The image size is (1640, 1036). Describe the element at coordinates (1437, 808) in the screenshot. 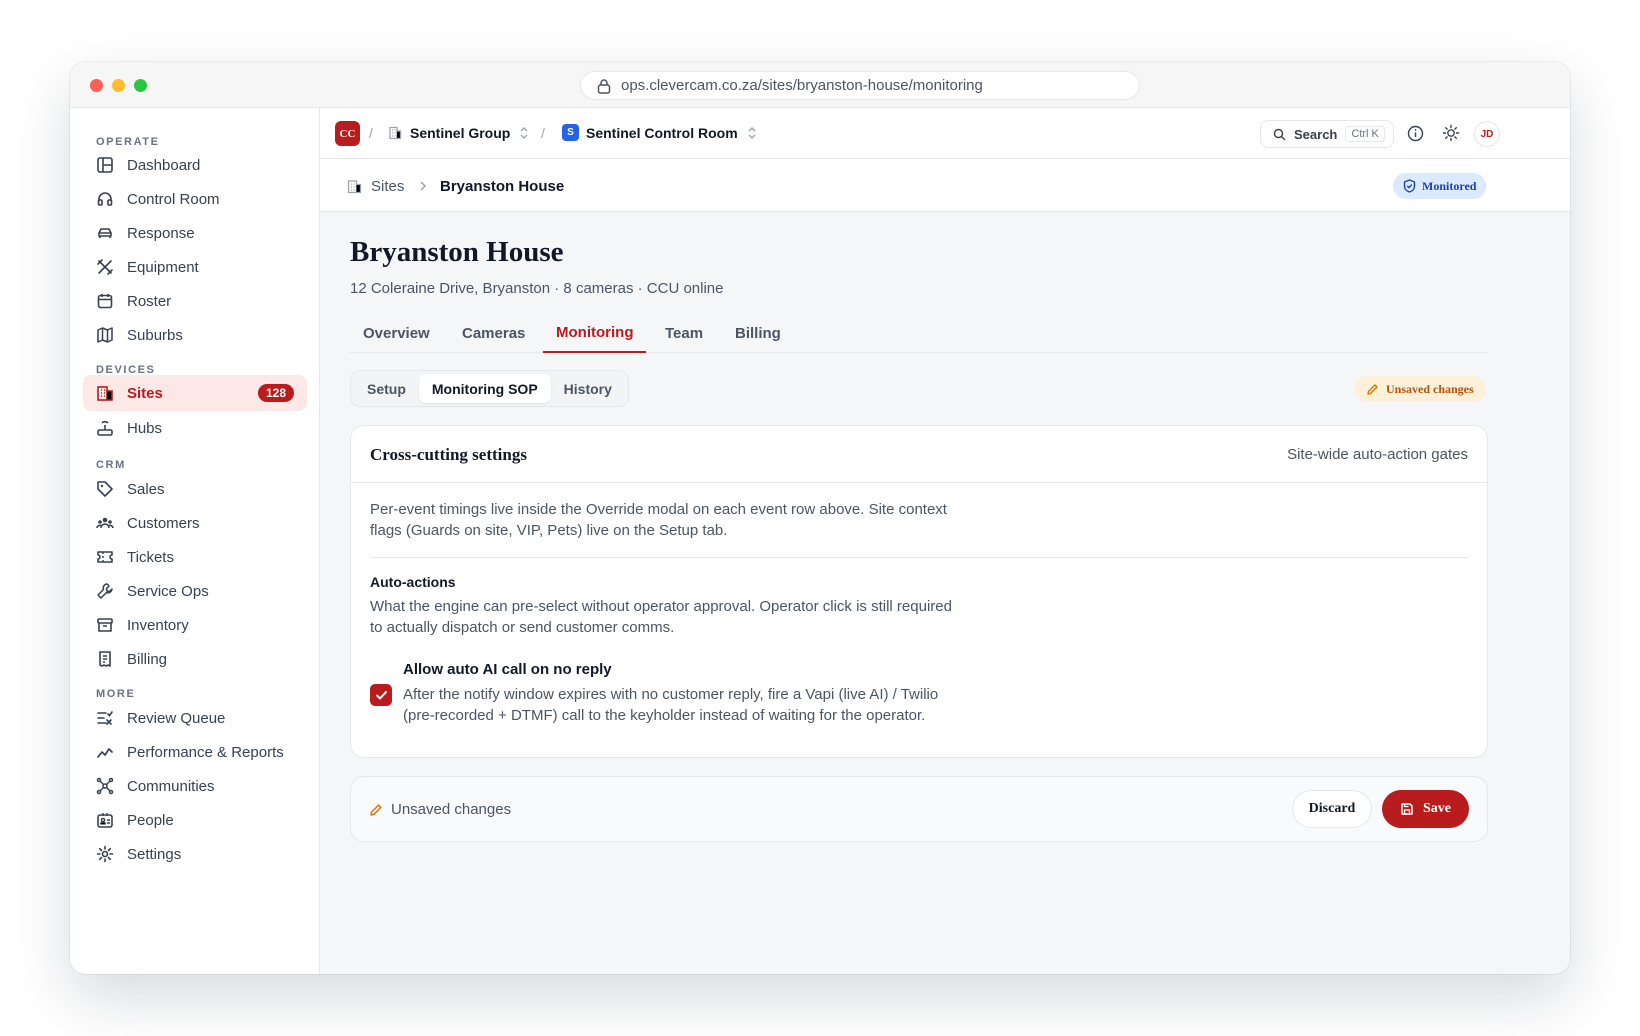

I see `save-button-label: Save` at that location.